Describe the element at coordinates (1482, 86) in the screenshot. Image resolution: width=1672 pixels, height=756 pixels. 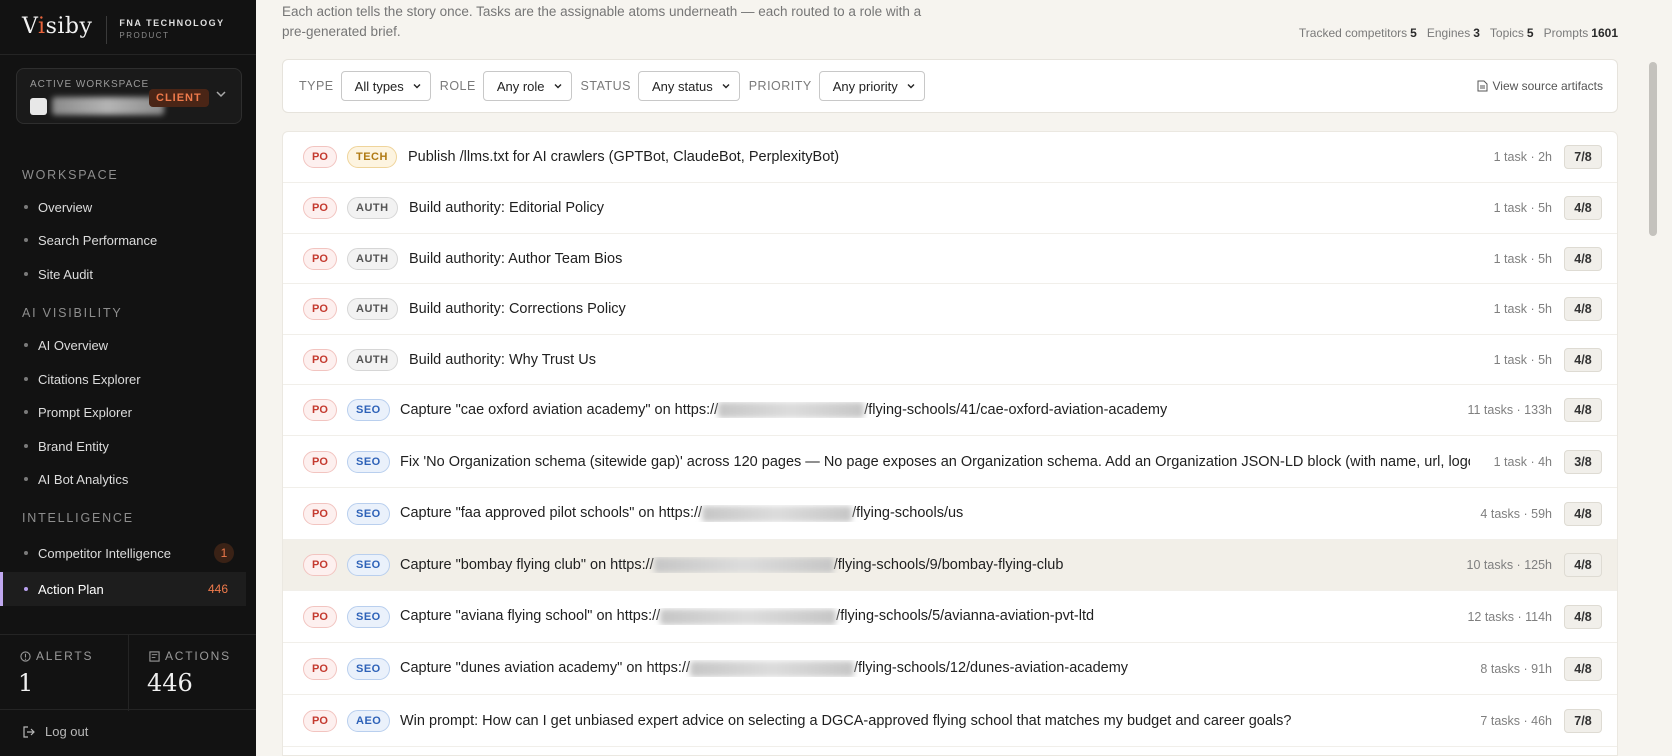
I see `document-icon` at that location.